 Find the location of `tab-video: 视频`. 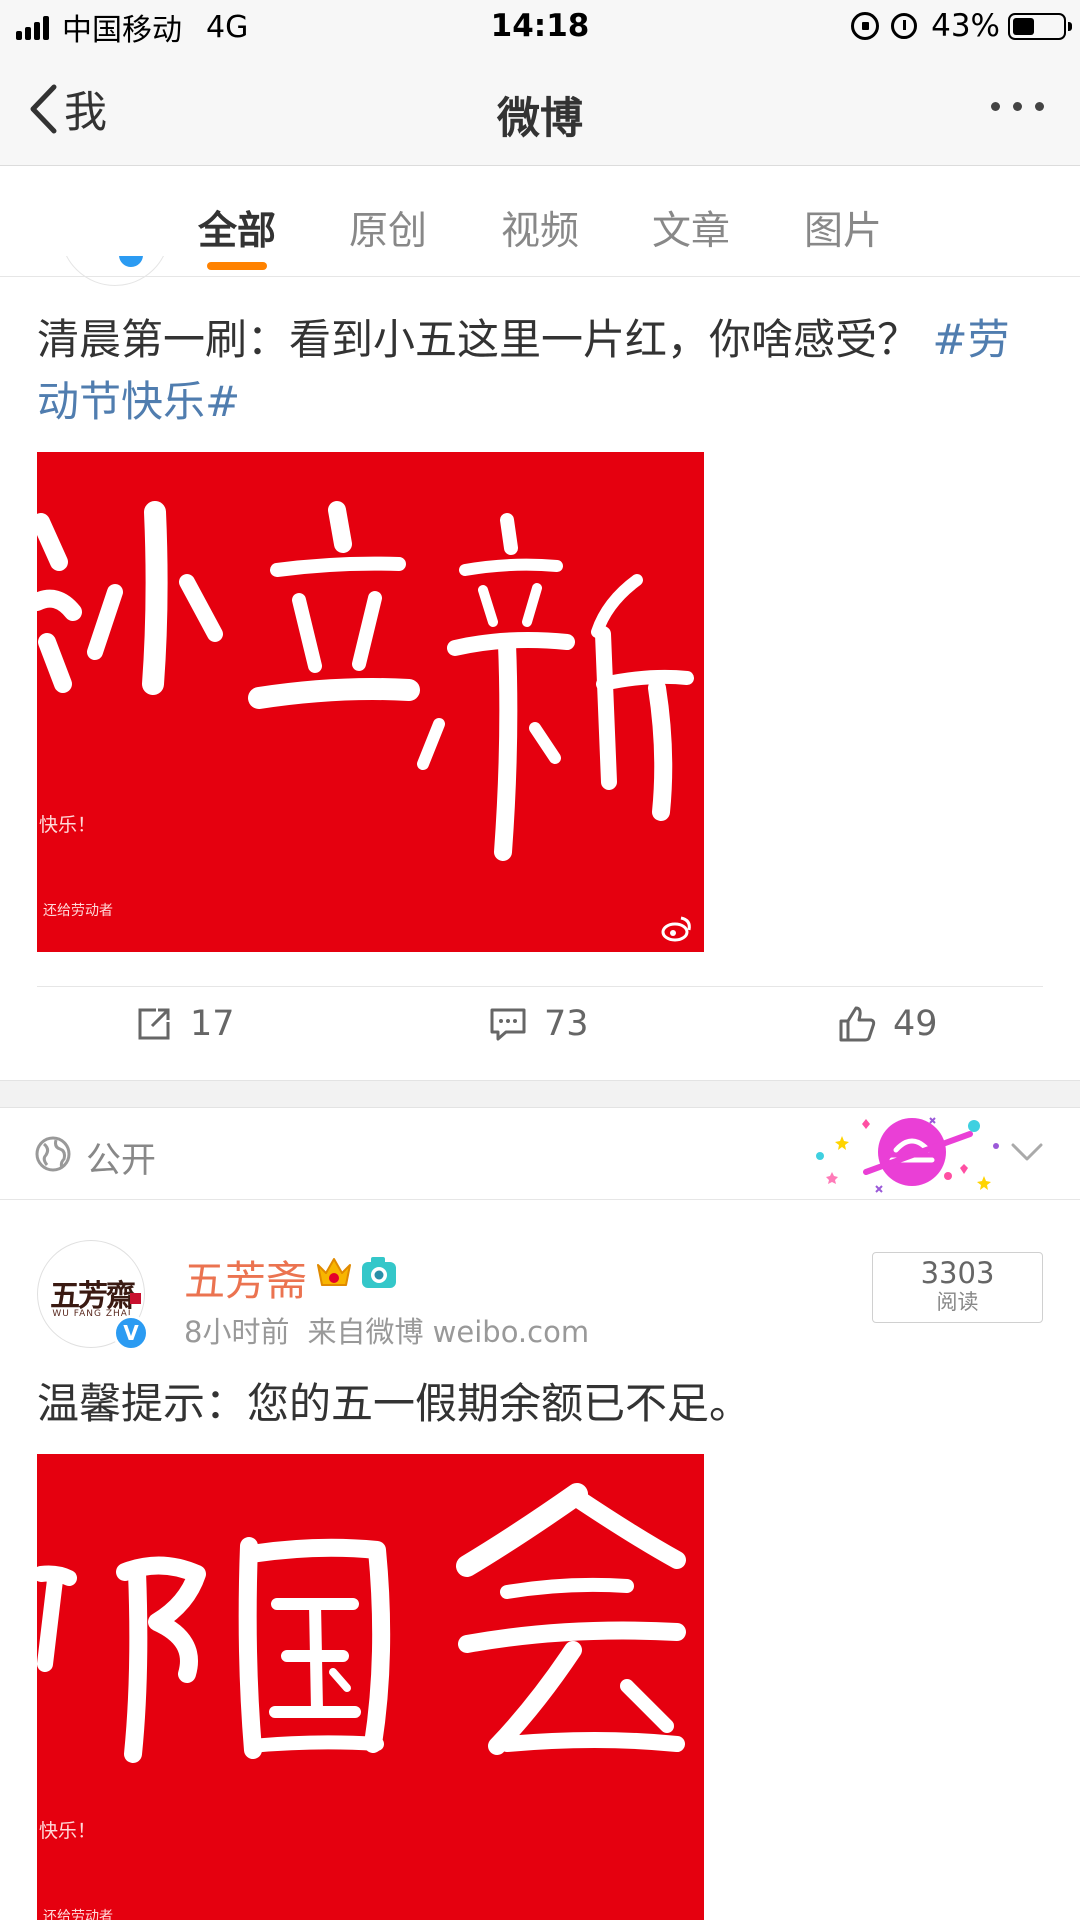

tab-video: 视频 is located at coordinates (540, 228).